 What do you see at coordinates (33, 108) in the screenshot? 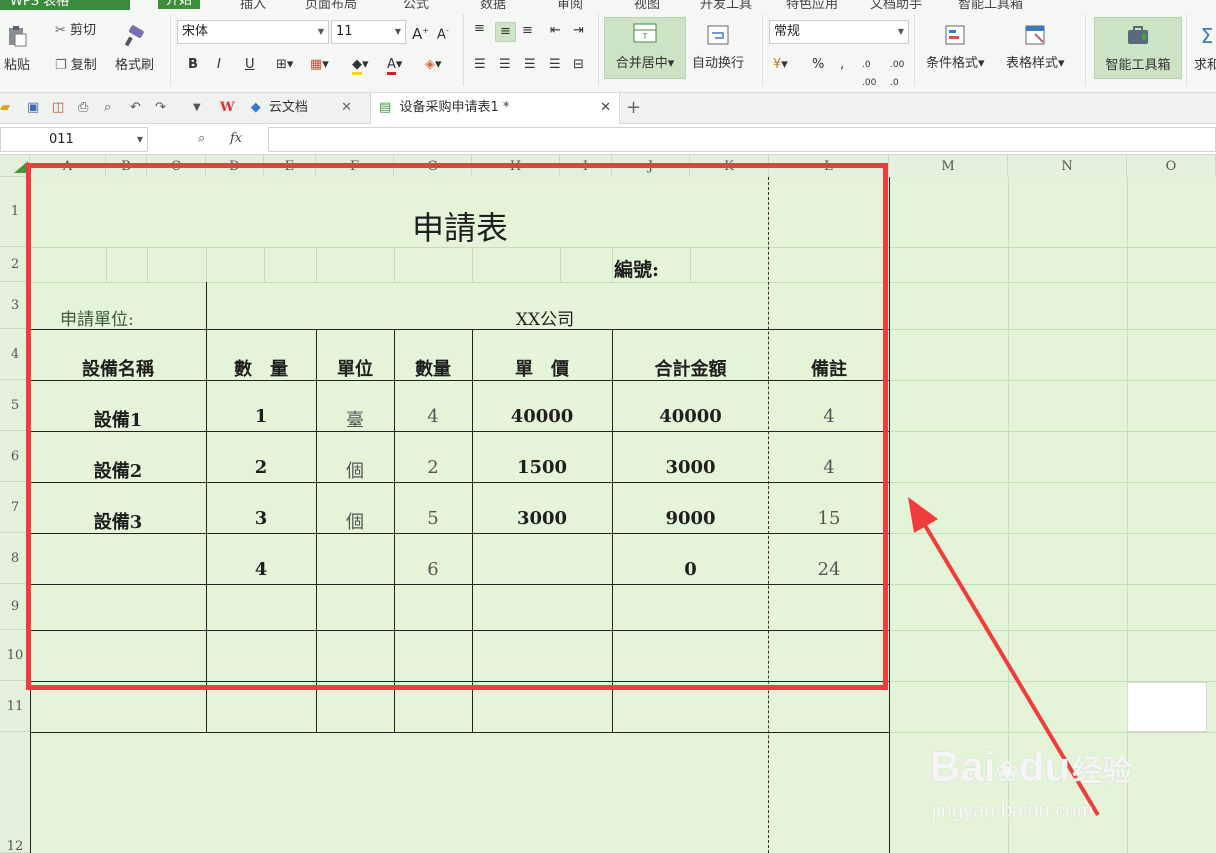
I see `save-icon: ▣` at bounding box center [33, 108].